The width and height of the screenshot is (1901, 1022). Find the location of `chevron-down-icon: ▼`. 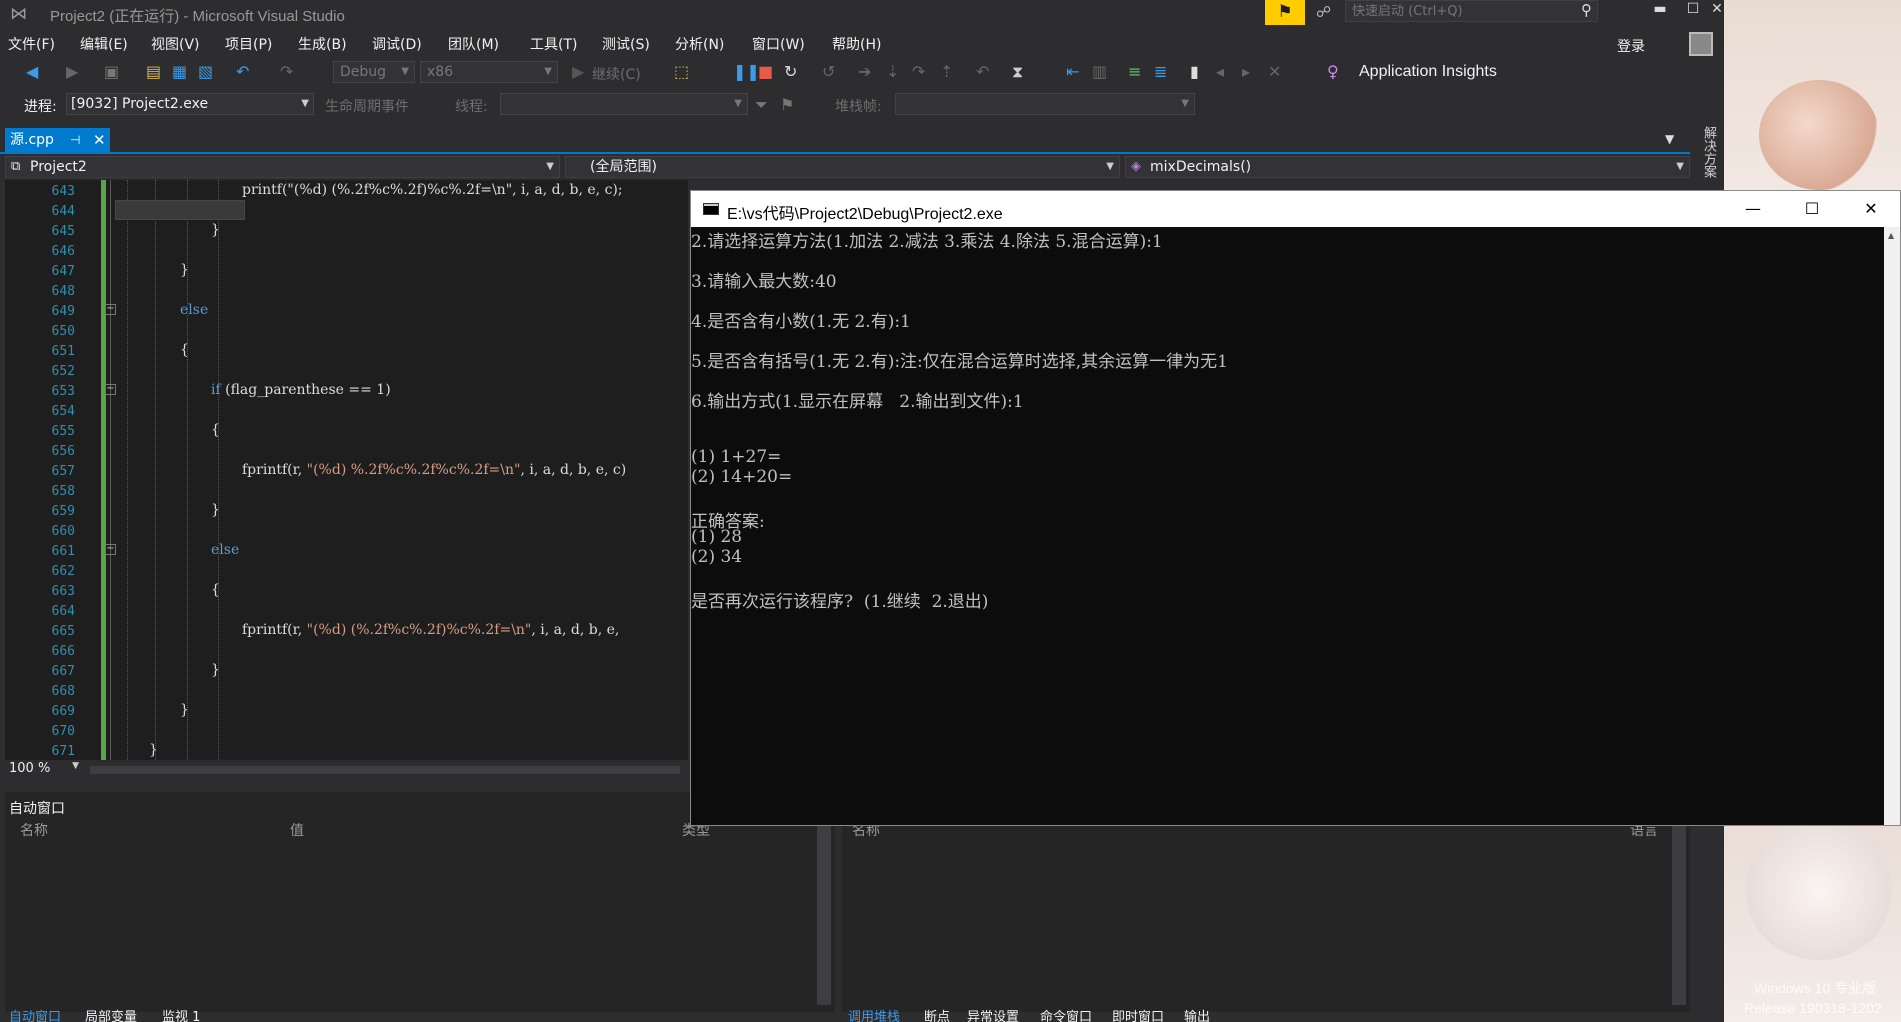

chevron-down-icon: ▼ is located at coordinates (548, 71).